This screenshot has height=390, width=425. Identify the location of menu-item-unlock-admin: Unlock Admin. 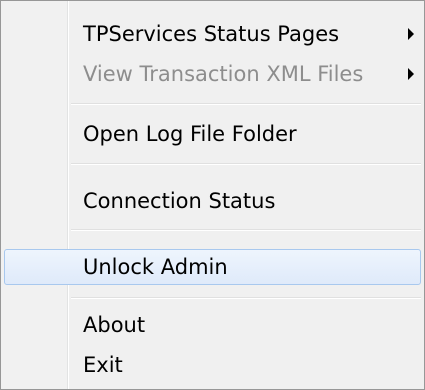
(212, 267).